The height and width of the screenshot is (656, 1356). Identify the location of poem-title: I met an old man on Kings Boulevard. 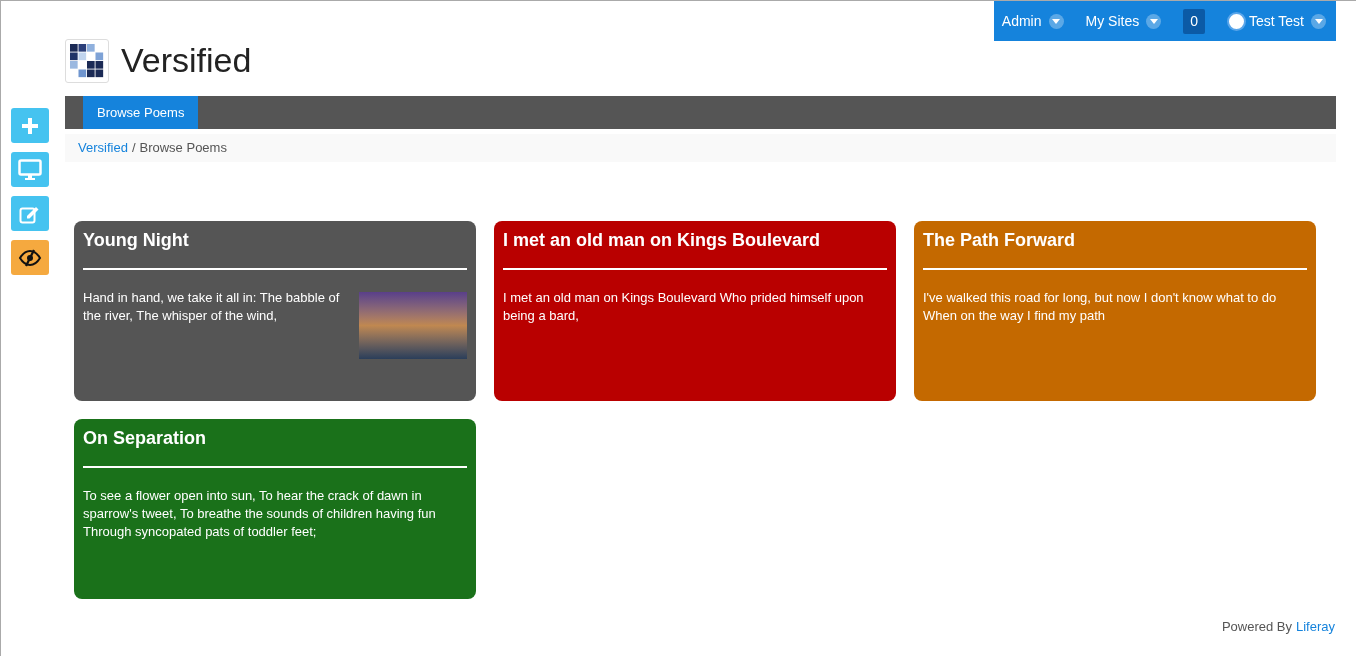
(695, 240).